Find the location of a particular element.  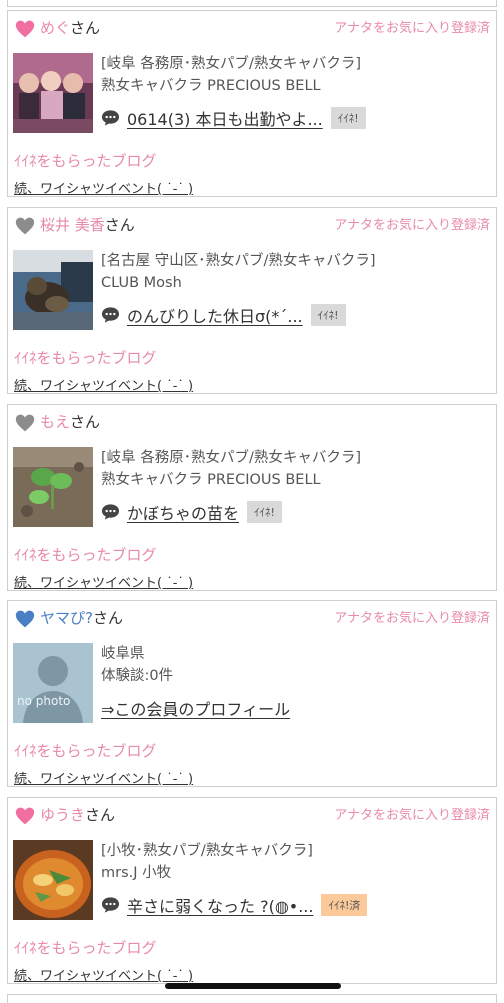

member-name-line: もえさん is located at coordinates (70, 422).